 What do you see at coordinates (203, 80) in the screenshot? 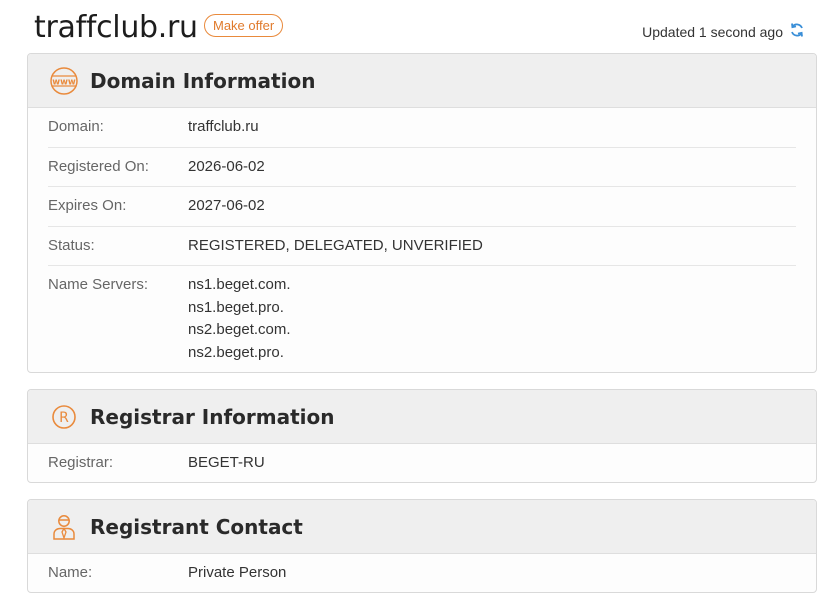
I see `card-title: Domain Information` at bounding box center [203, 80].